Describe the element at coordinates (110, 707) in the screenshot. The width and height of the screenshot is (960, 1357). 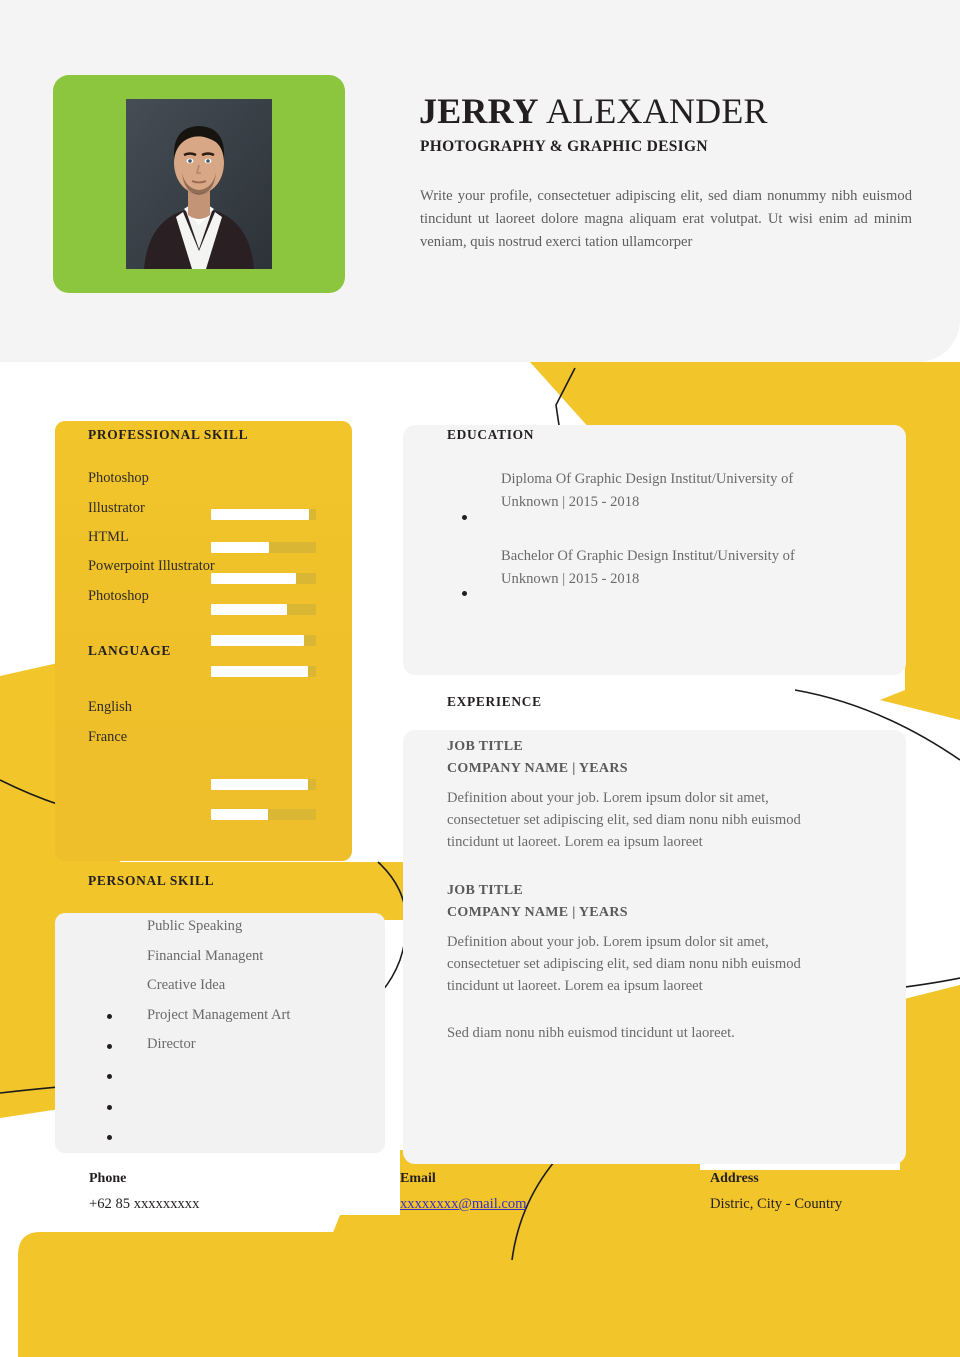
I see `language-label-0: English` at that location.